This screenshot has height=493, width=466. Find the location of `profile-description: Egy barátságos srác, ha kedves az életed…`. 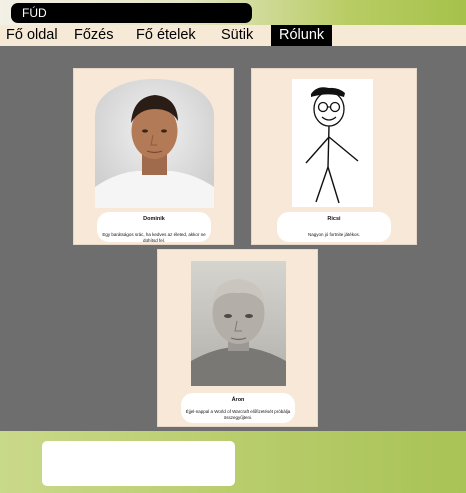

profile-description: Egy barátságos srác, ha kedves az életed… is located at coordinates (154, 237).